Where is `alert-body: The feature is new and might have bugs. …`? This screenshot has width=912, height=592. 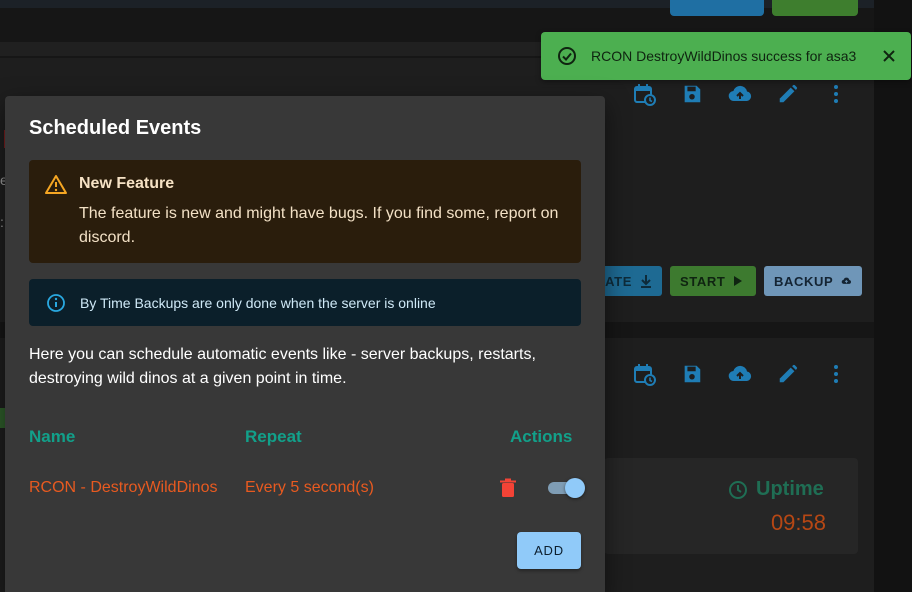 alert-body: The feature is new and might have bugs. … is located at coordinates (319, 225).